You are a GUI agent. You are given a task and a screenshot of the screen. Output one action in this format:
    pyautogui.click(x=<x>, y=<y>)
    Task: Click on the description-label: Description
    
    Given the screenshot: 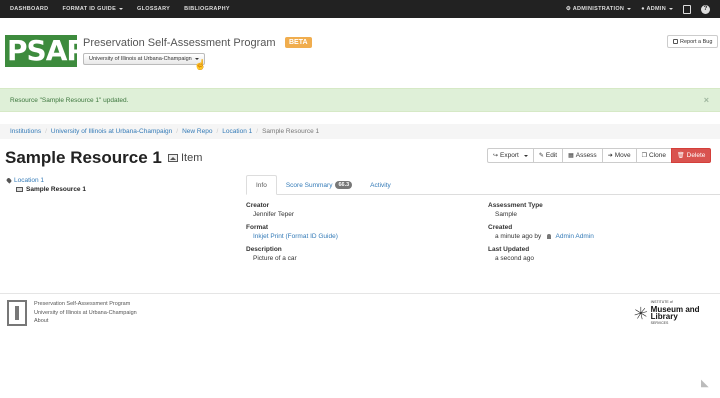 What is the action you would take?
    pyautogui.click(x=264, y=249)
    